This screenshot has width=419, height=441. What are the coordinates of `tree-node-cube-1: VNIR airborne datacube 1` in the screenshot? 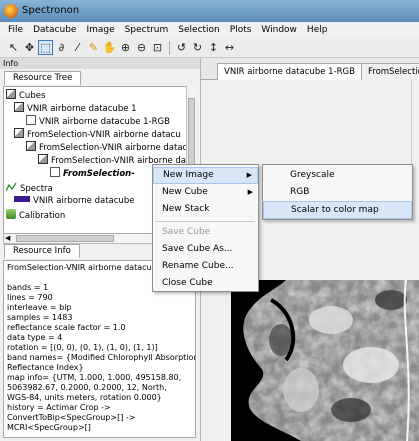 It's located at (75, 108).